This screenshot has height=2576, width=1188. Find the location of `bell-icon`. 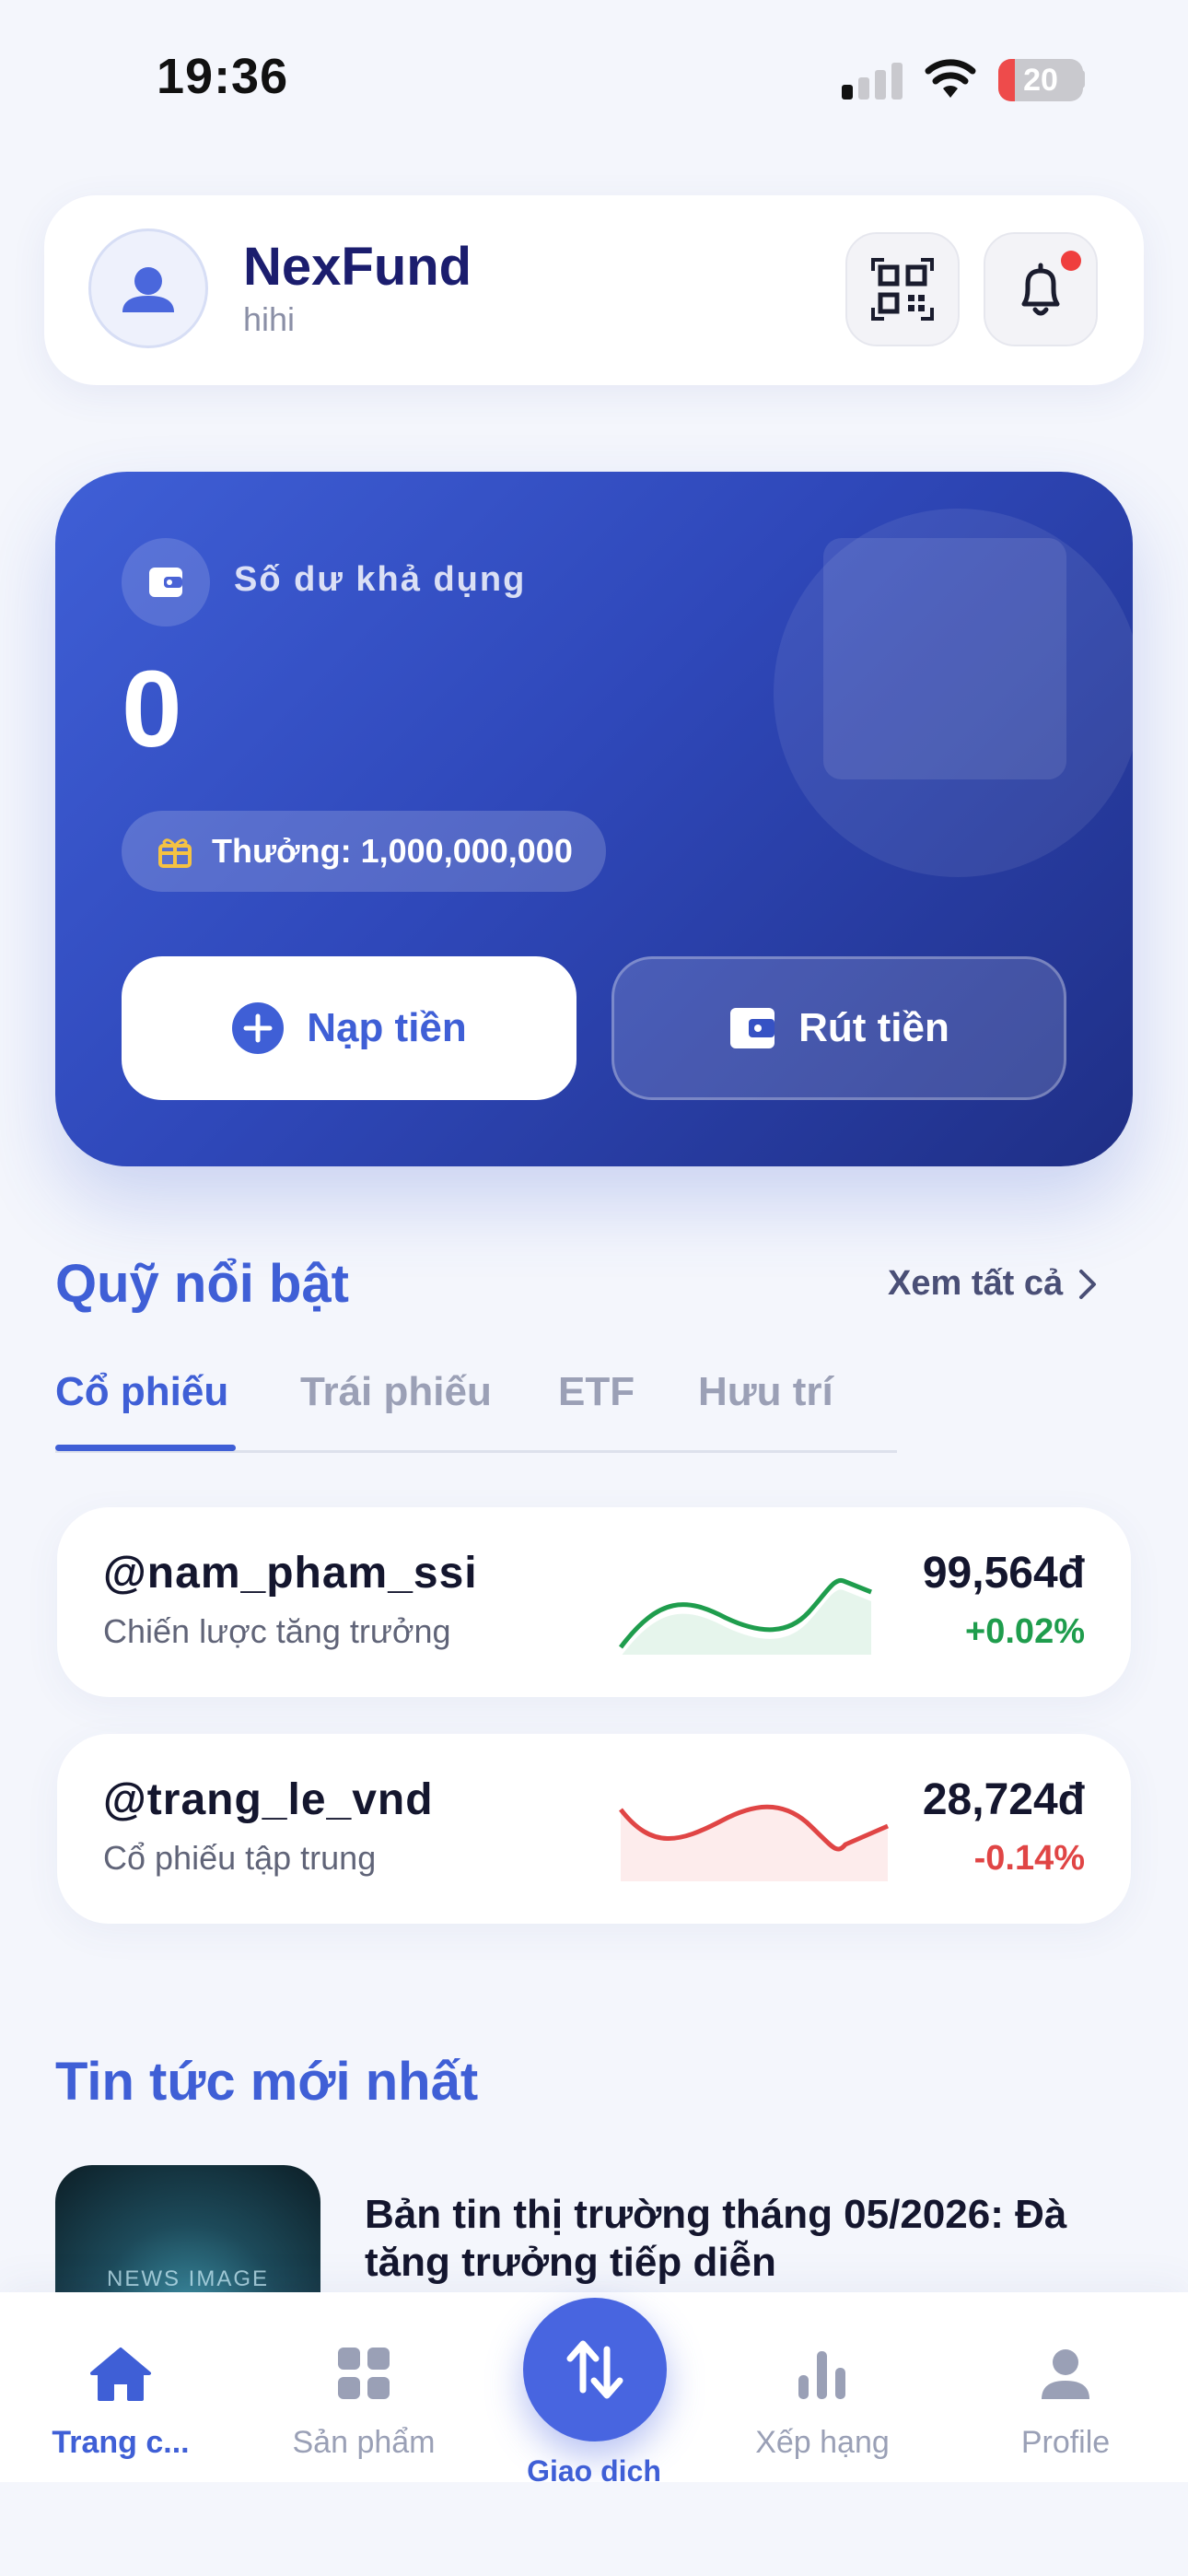

bell-icon is located at coordinates (1040, 289).